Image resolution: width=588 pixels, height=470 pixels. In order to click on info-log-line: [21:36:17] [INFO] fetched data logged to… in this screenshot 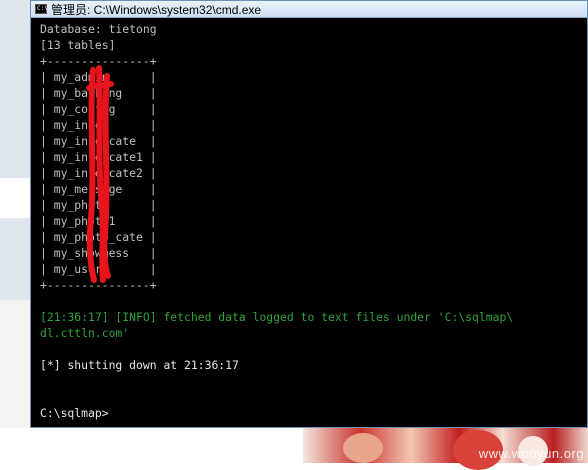, I will do `click(277, 317)`.